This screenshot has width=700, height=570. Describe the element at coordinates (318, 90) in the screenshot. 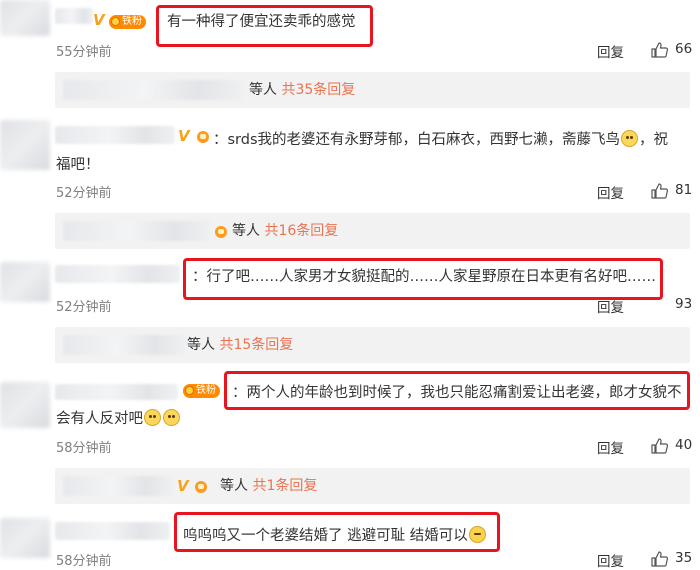

I see `view-replies-link: 共35条回复` at that location.